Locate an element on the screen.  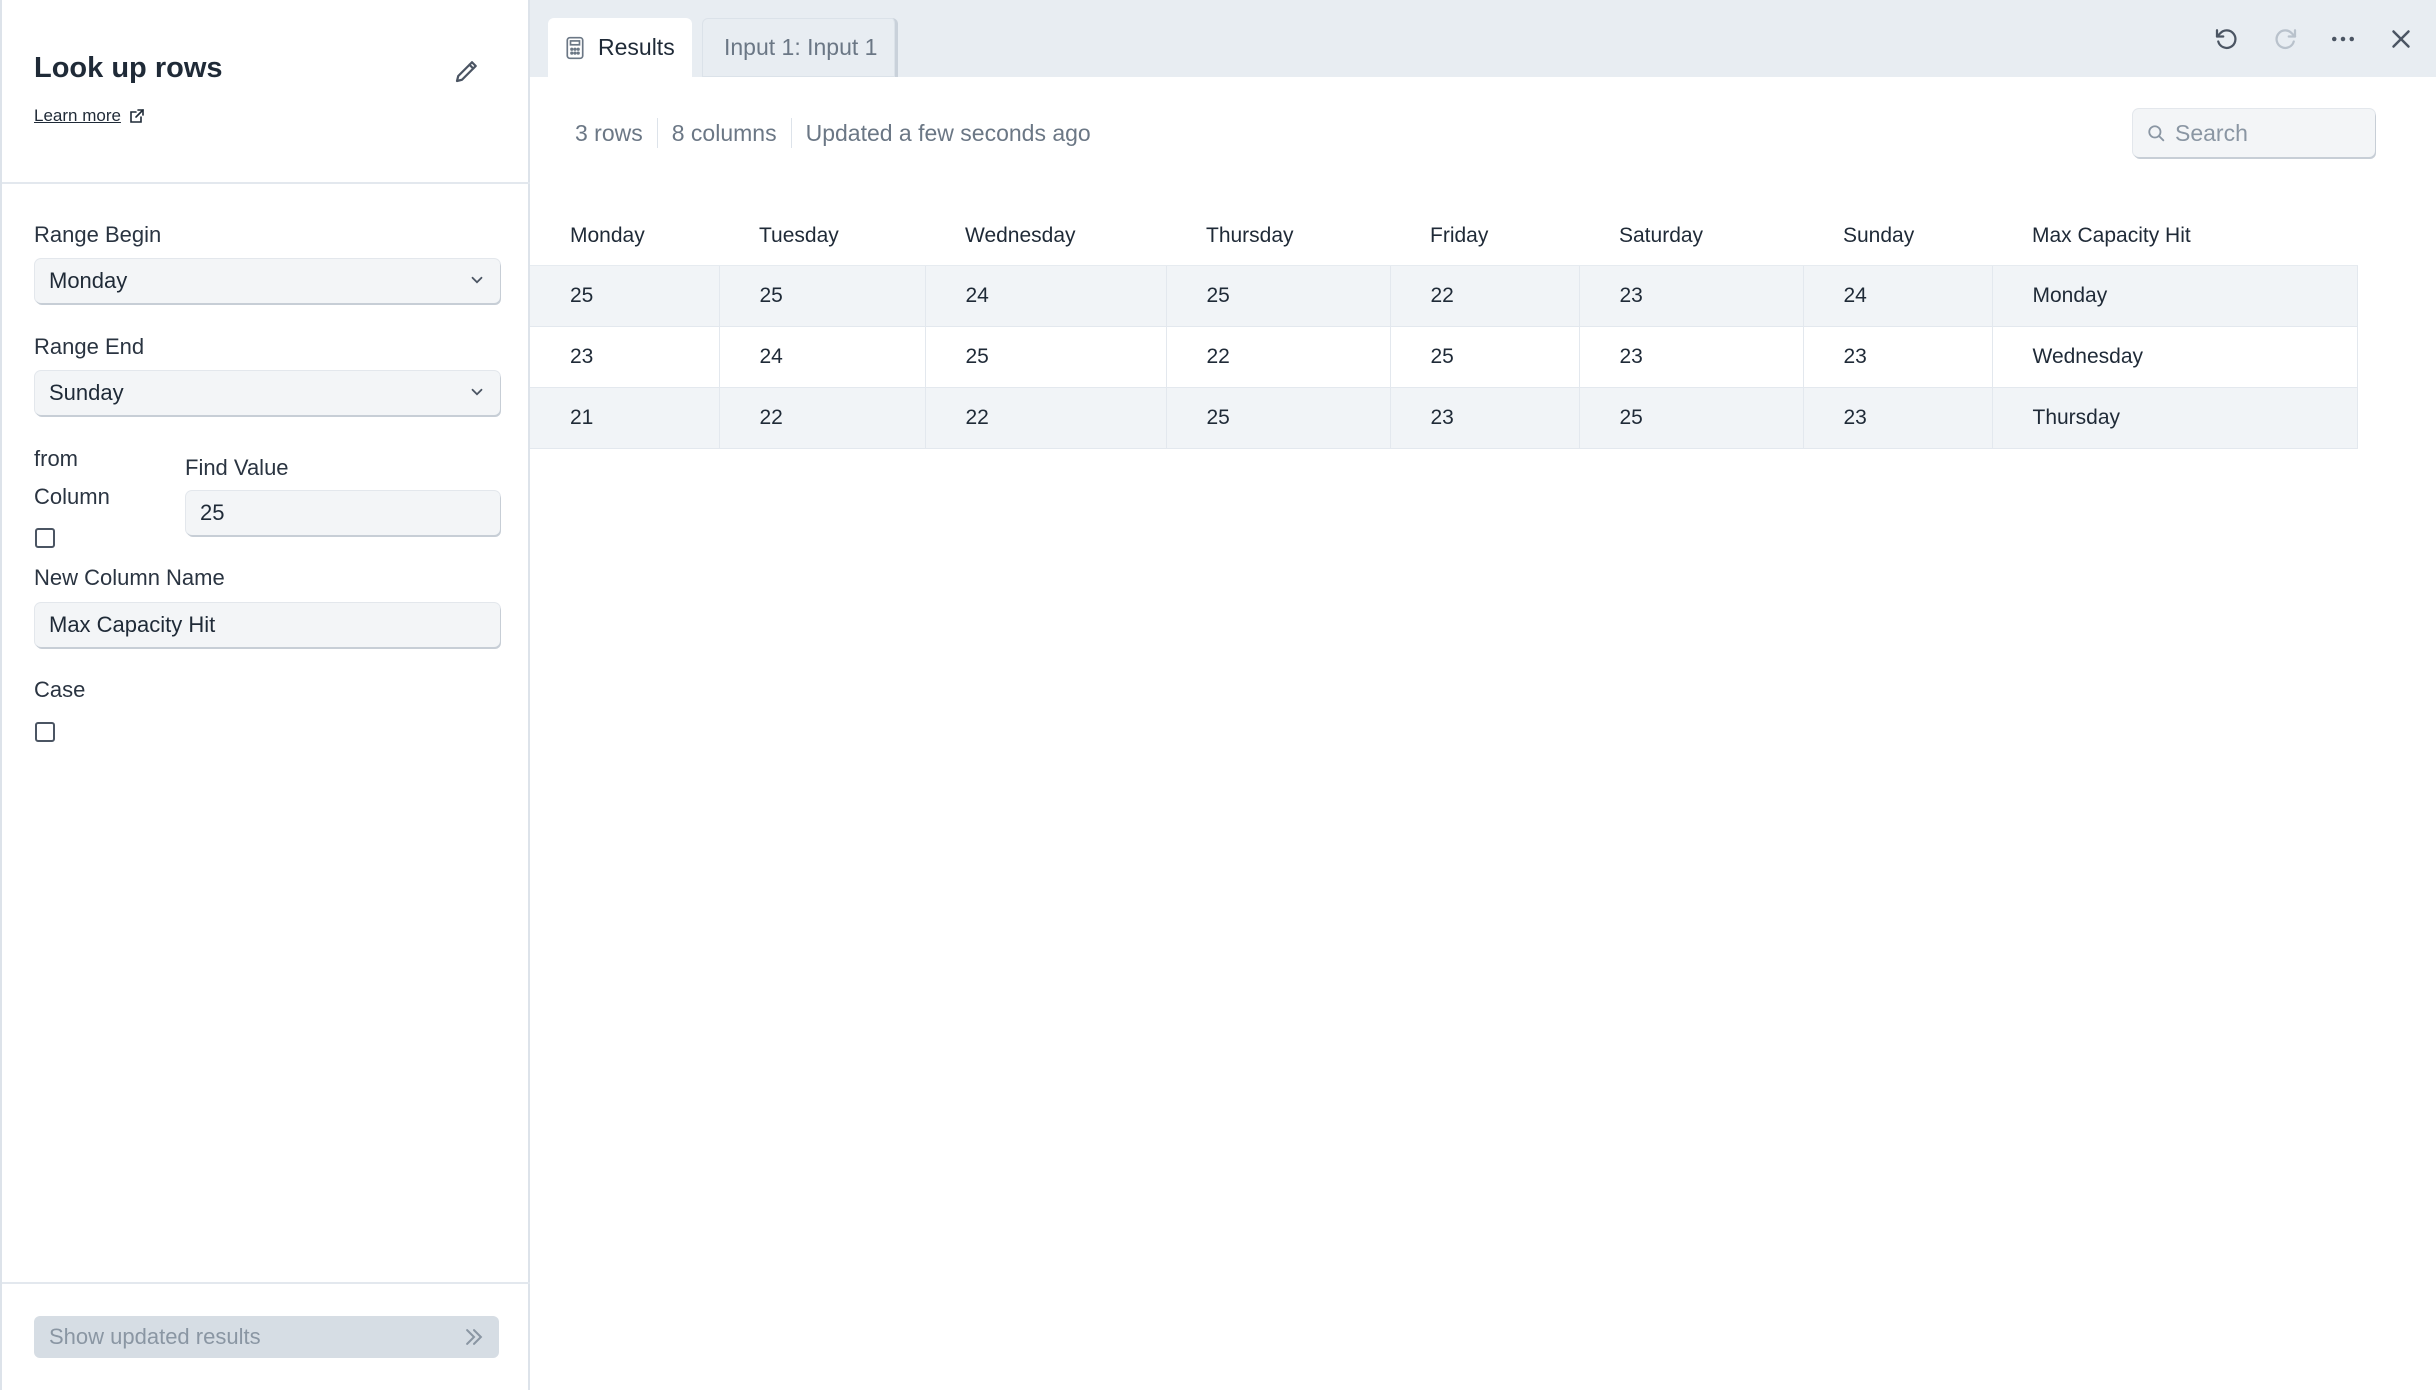
tab-input: Input 1 is located at coordinates (800, 47).